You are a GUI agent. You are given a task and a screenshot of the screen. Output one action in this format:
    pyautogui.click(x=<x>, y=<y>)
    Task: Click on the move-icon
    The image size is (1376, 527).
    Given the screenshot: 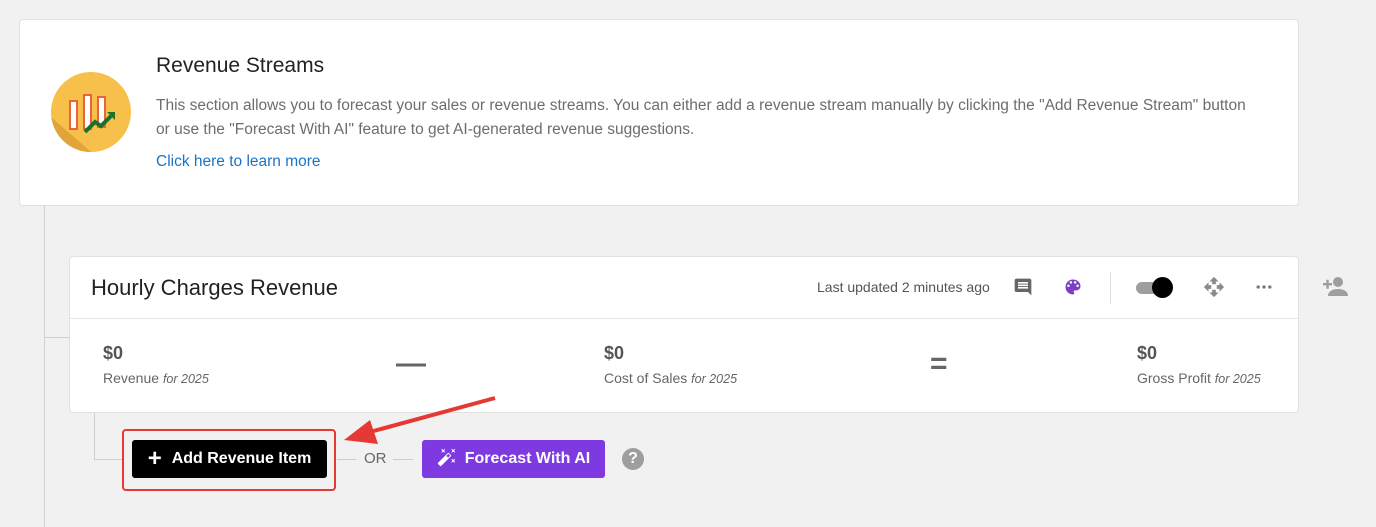 What is the action you would take?
    pyautogui.click(x=1214, y=287)
    